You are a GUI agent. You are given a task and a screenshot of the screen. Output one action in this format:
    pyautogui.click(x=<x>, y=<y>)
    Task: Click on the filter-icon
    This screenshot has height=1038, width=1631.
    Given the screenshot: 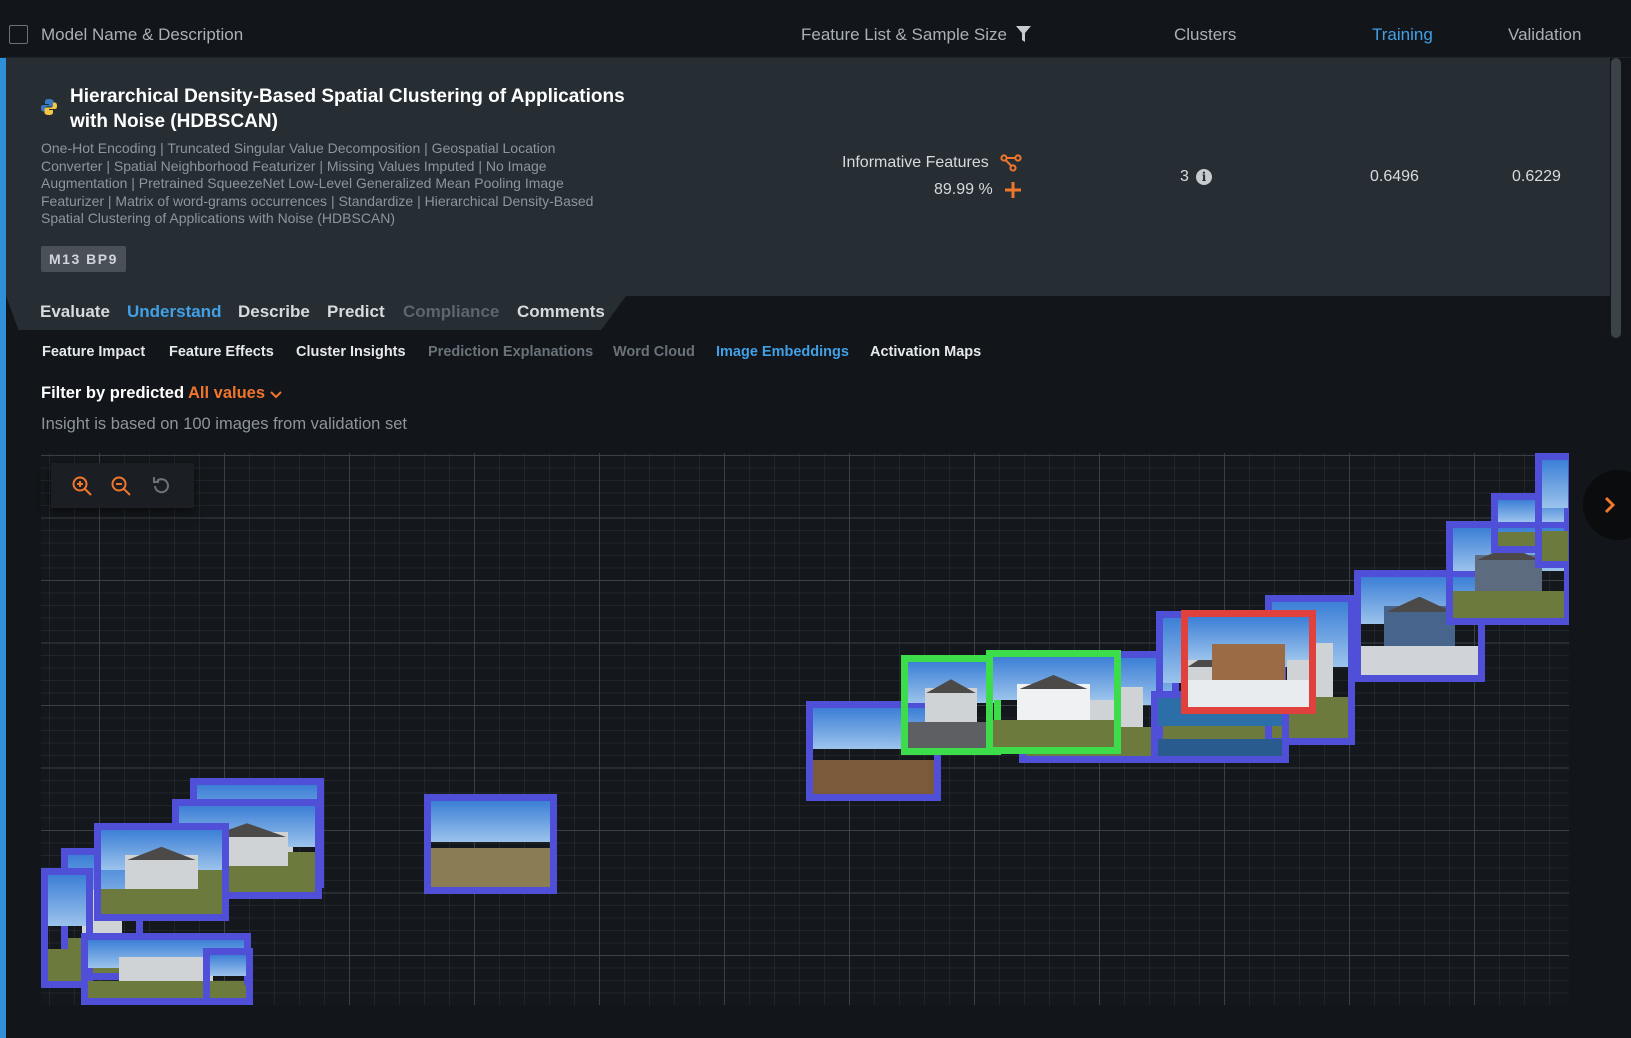 What is the action you would take?
    pyautogui.click(x=1023, y=34)
    